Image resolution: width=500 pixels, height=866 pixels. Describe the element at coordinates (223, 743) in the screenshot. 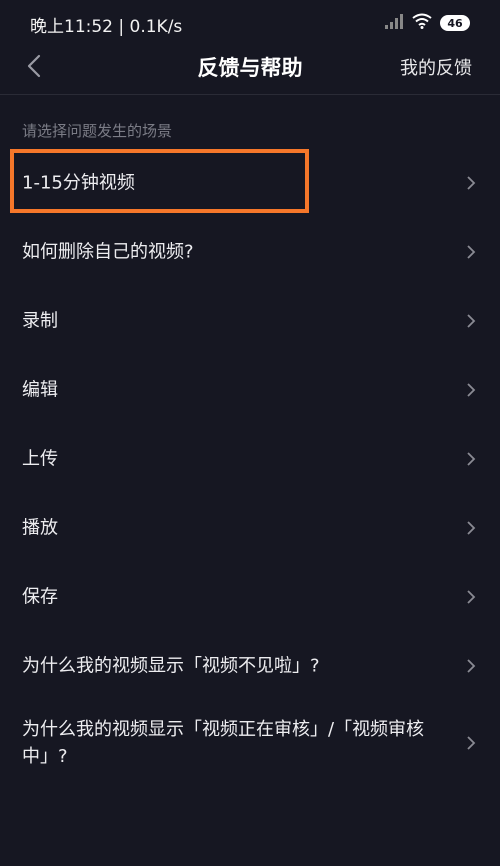

I see `list-item-label: 为什么我的视频显示「视频正在审核」/「视频审核中」?` at that location.